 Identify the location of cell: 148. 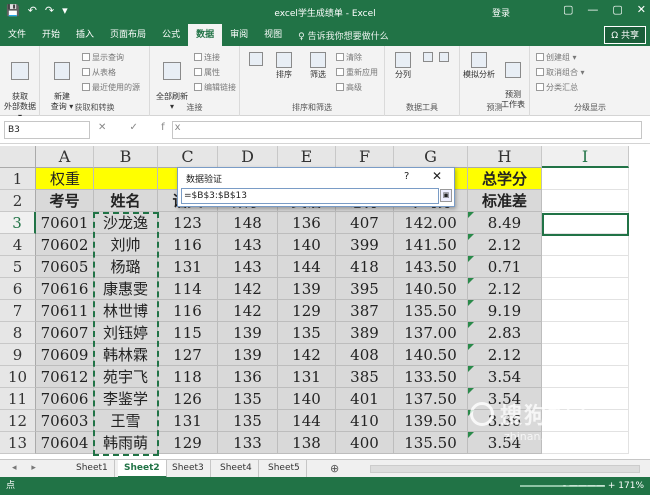
(248, 223).